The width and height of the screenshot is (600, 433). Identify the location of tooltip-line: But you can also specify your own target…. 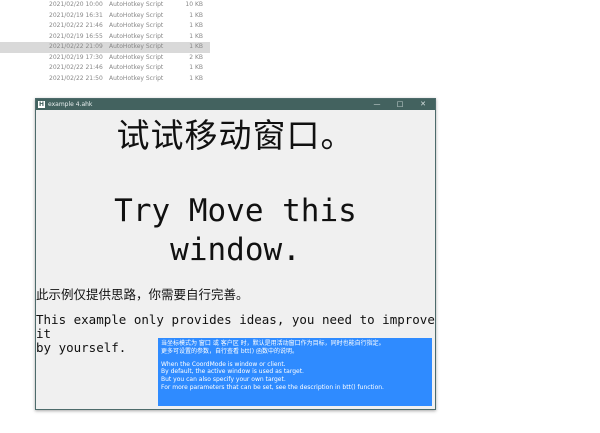
(223, 380).